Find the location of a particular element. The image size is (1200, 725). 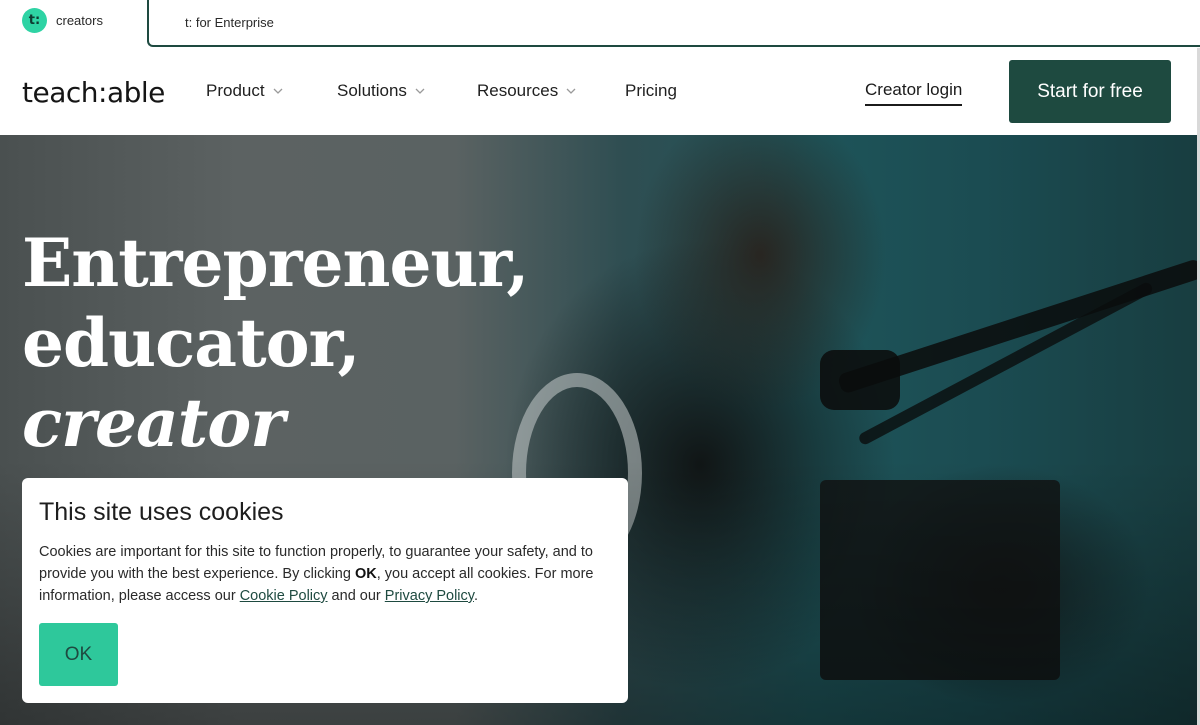

nav-item-resources-label: Resources is located at coordinates (518, 90).